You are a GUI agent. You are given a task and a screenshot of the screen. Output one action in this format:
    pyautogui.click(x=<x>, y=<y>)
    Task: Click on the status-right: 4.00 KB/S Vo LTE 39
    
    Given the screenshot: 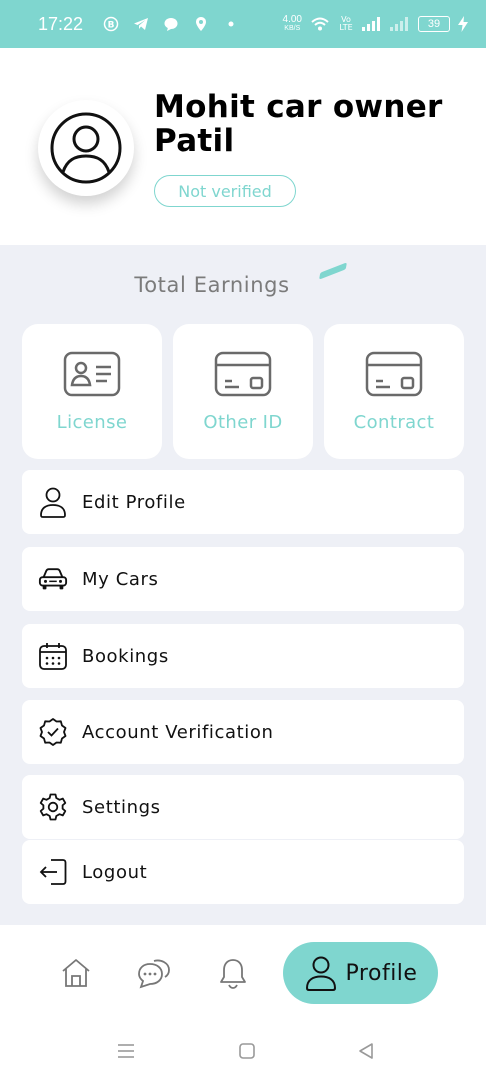 What is the action you would take?
    pyautogui.click(x=375, y=24)
    